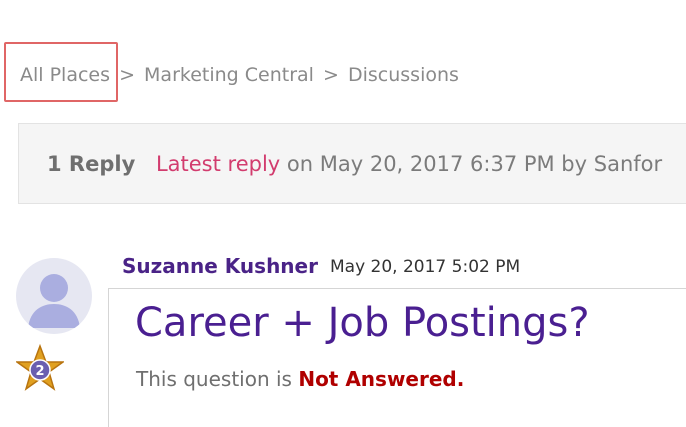 This screenshot has height=427, width=686. I want to click on star-badge-icon: 2, so click(40, 367).